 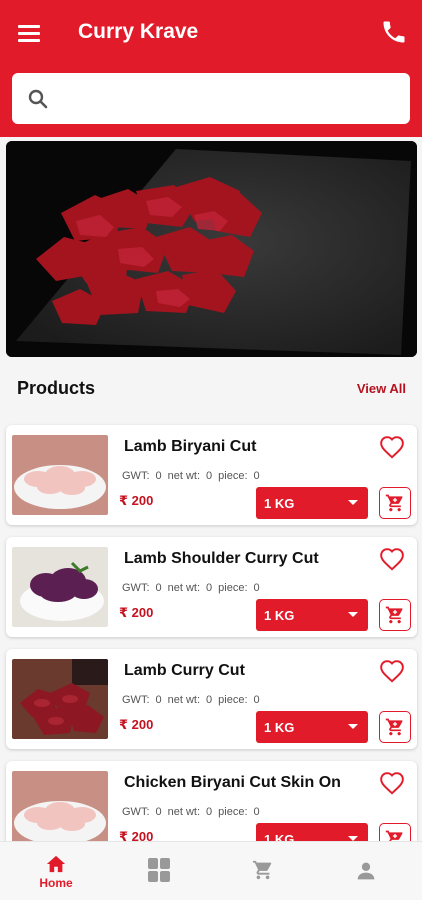 I want to click on view-all-link: View All, so click(x=381, y=388).